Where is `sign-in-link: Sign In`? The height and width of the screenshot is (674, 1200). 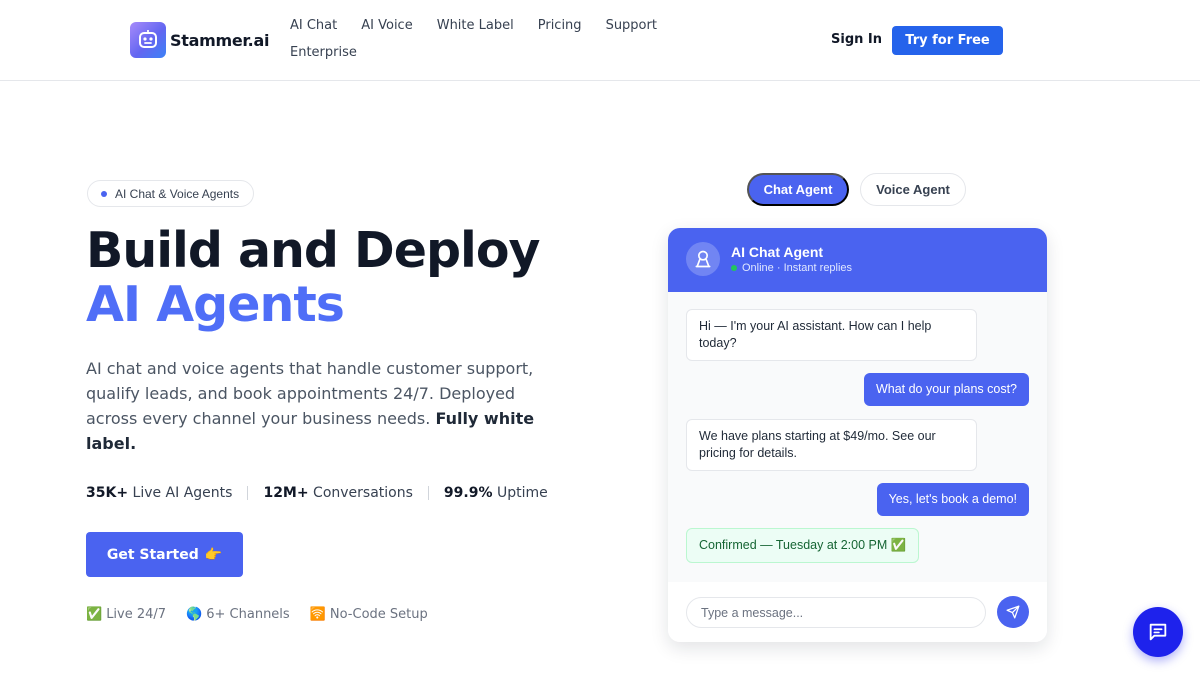 sign-in-link: Sign In is located at coordinates (856, 39).